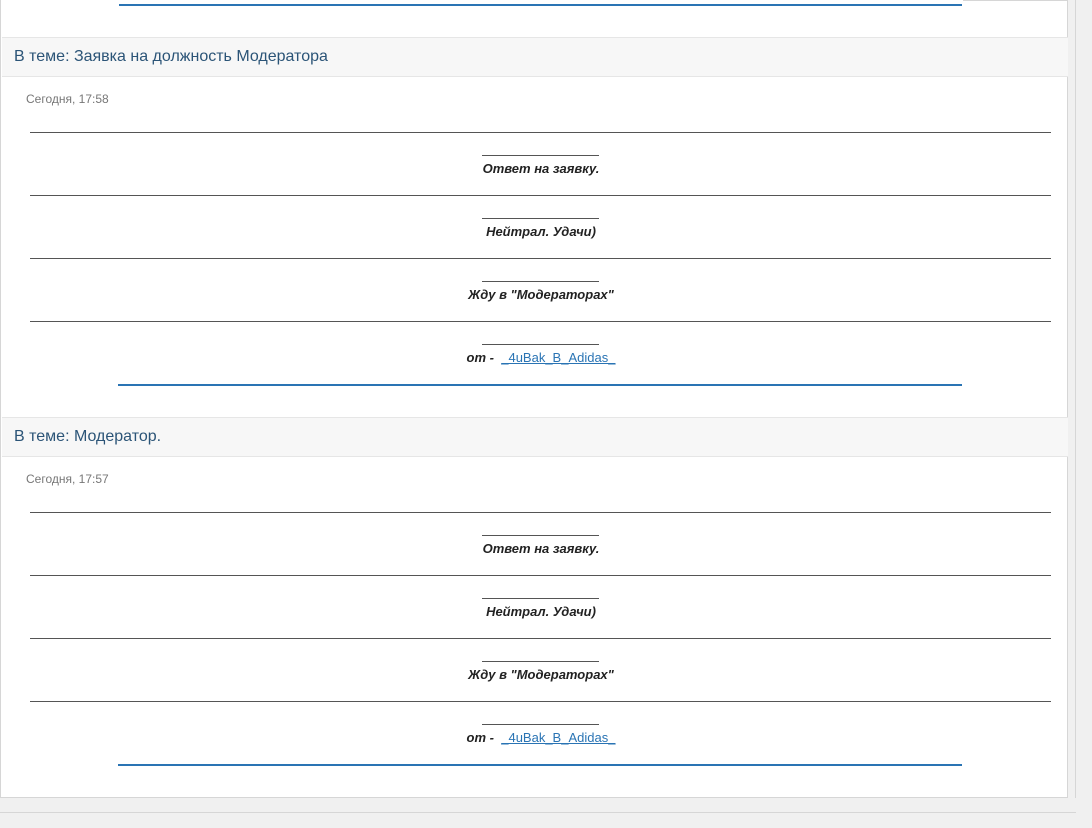 This screenshot has height=828, width=1092. Describe the element at coordinates (67, 99) in the screenshot. I see `post-date: Сегодня, 17:58` at that location.